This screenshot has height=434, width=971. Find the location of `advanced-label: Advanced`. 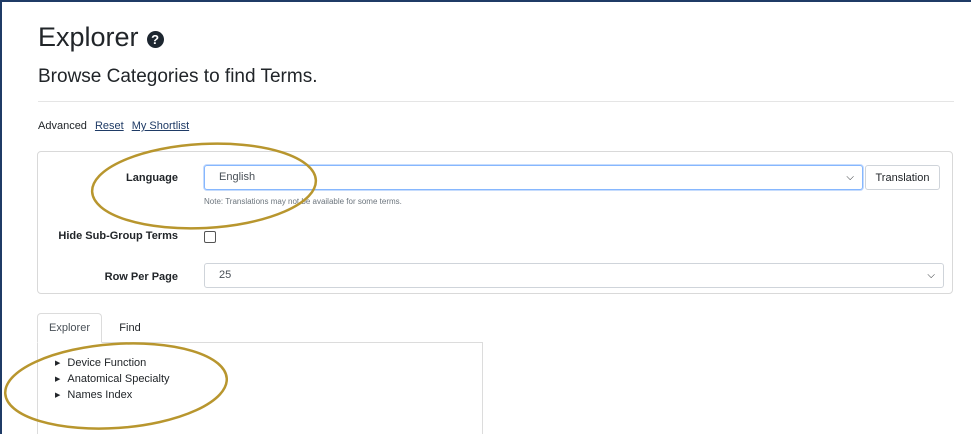

advanced-label: Advanced is located at coordinates (62, 126).